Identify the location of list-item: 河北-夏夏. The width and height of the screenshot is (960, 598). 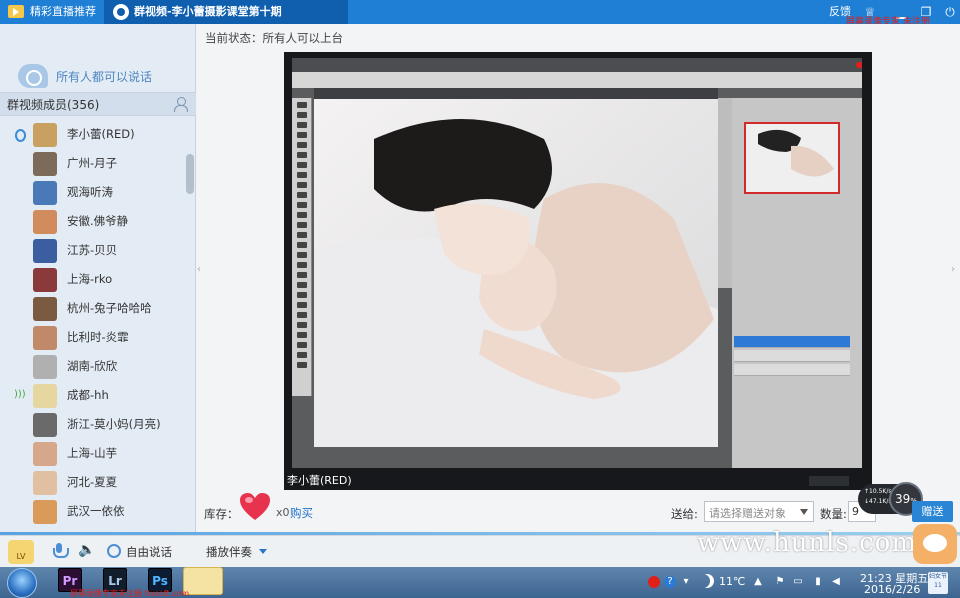
(93, 482).